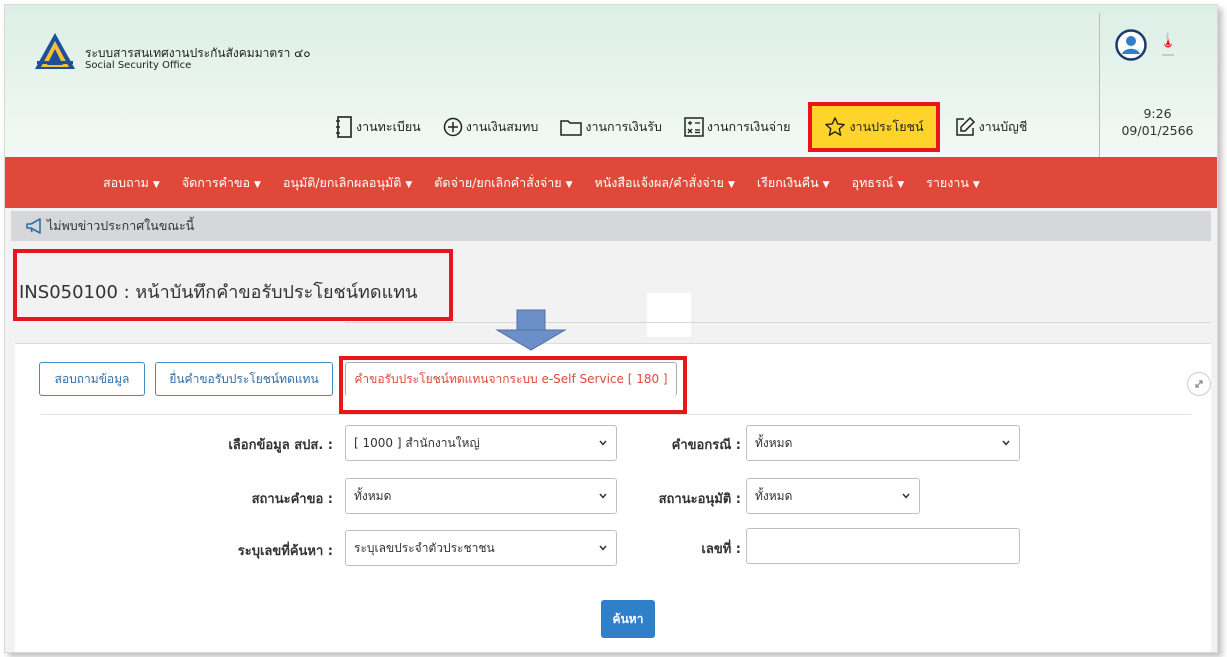 This screenshot has width=1227, height=657. I want to click on module-finance-pay: งานการเงินจ่าย, so click(737, 127).